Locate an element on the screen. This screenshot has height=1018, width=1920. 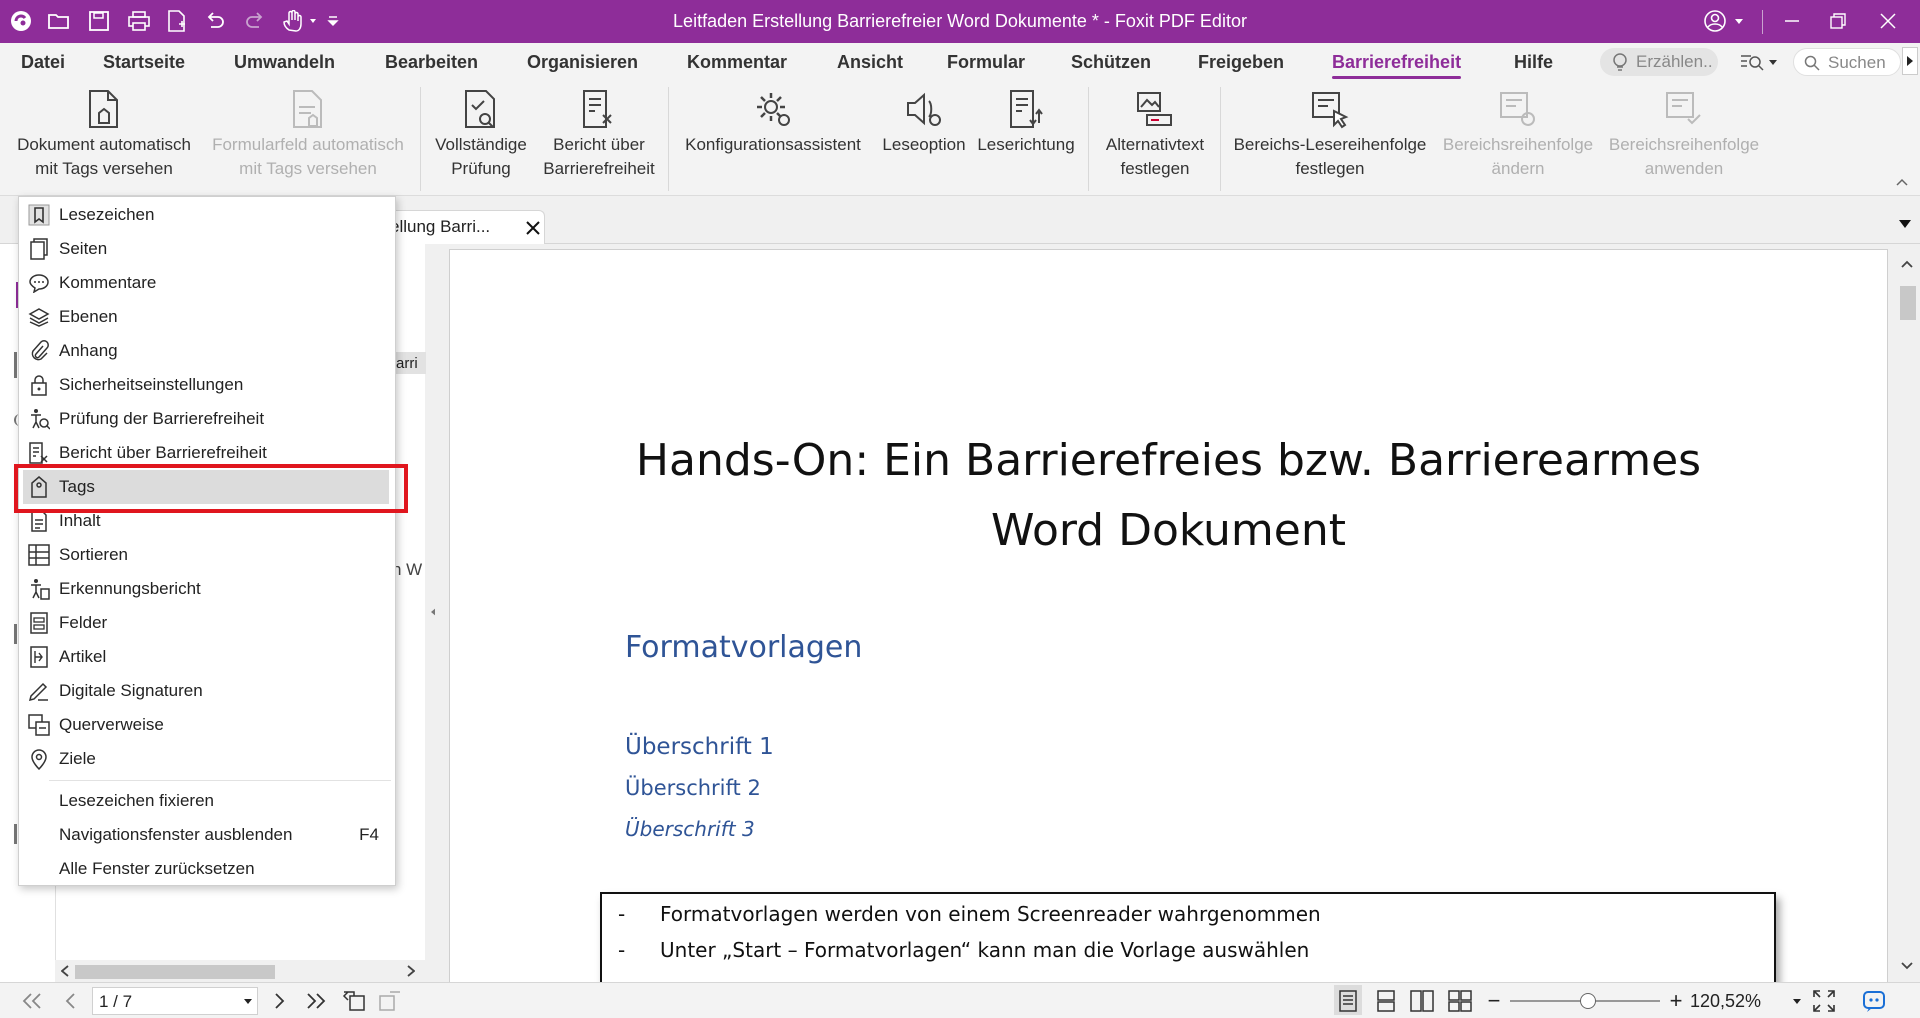
read-options-button: Leseoption is located at coordinates (924, 121).